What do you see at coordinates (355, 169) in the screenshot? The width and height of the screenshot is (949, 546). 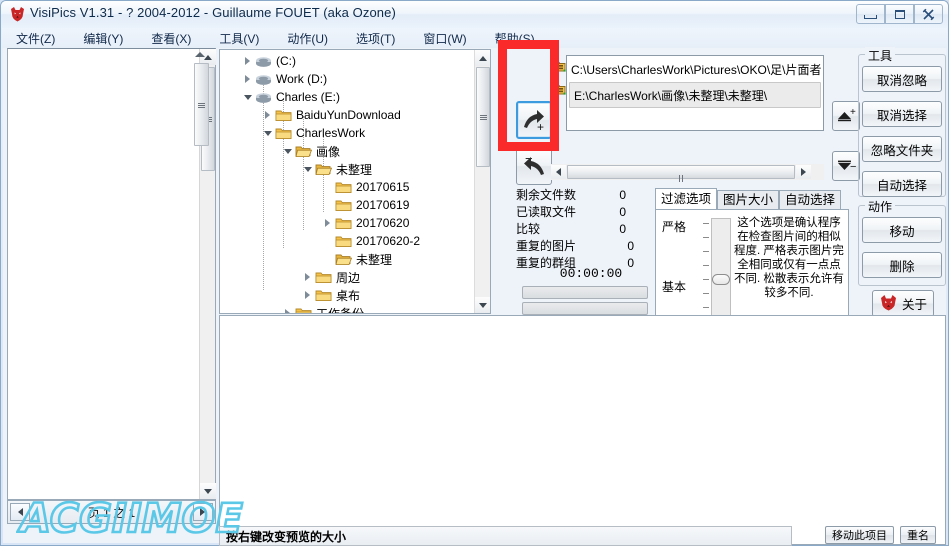 I see `tree-node-weizhengli: 未整理` at bounding box center [355, 169].